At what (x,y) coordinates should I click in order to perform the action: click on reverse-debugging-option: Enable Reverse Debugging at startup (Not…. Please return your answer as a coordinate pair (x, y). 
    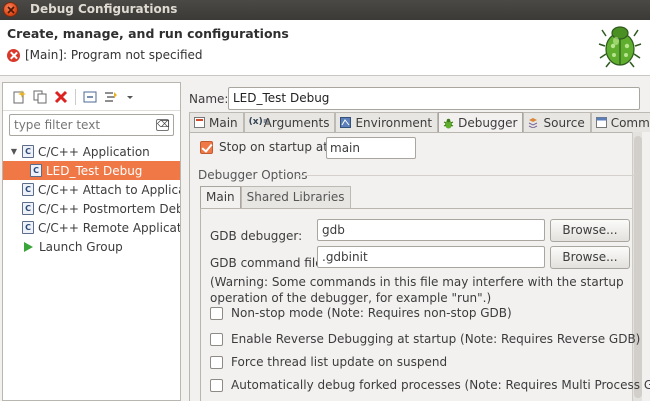
    Looking at the image, I should click on (425, 339).